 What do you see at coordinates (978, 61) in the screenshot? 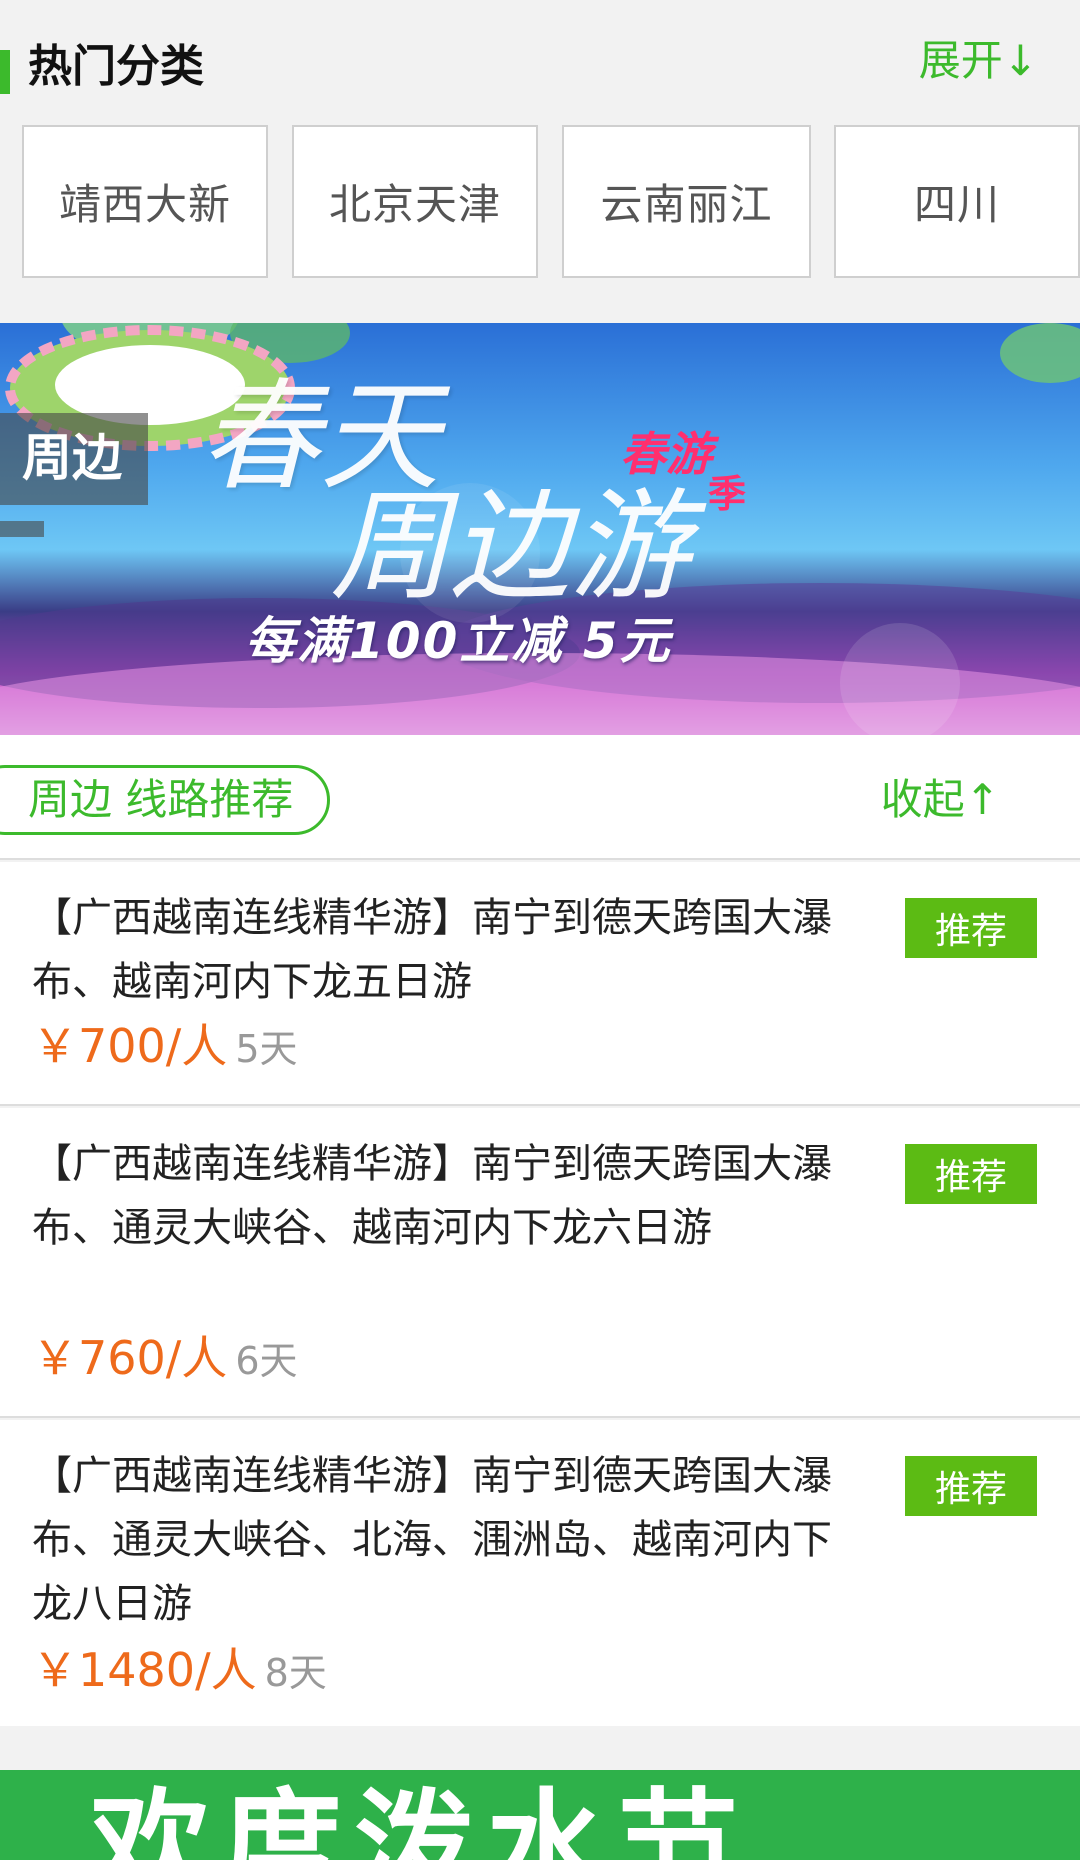
I see `expand-button: 展开↓` at bounding box center [978, 61].